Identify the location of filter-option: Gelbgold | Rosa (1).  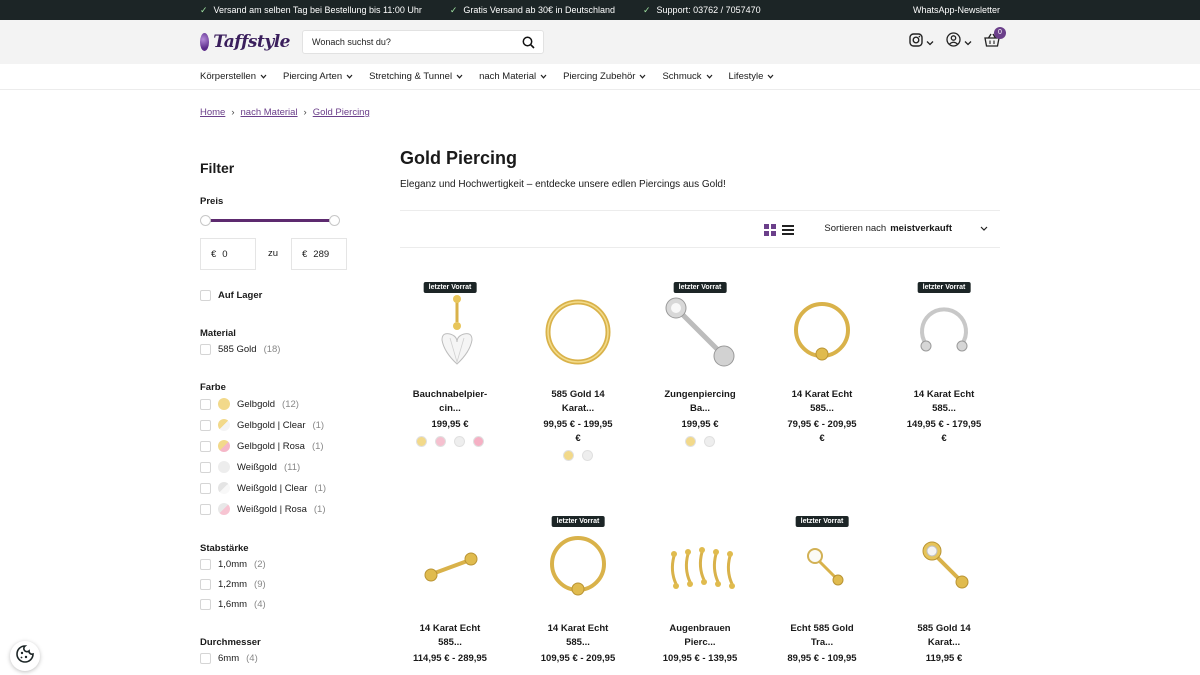
(262, 446).